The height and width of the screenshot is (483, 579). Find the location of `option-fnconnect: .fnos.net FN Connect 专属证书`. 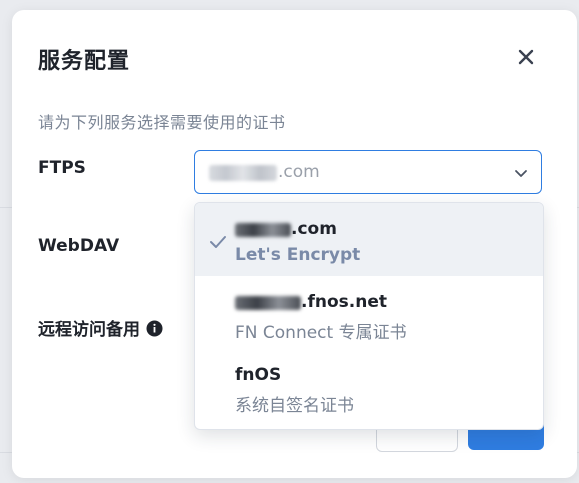

option-fnconnect: .fnos.net FN Connect 专属证书 is located at coordinates (369, 312).